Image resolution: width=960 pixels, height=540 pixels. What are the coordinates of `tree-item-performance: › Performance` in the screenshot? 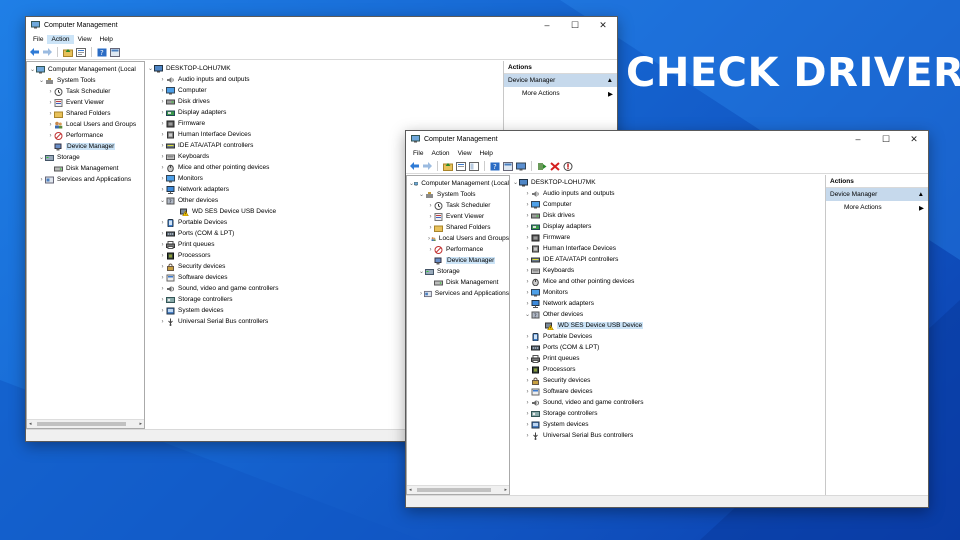 It's located at (85, 135).